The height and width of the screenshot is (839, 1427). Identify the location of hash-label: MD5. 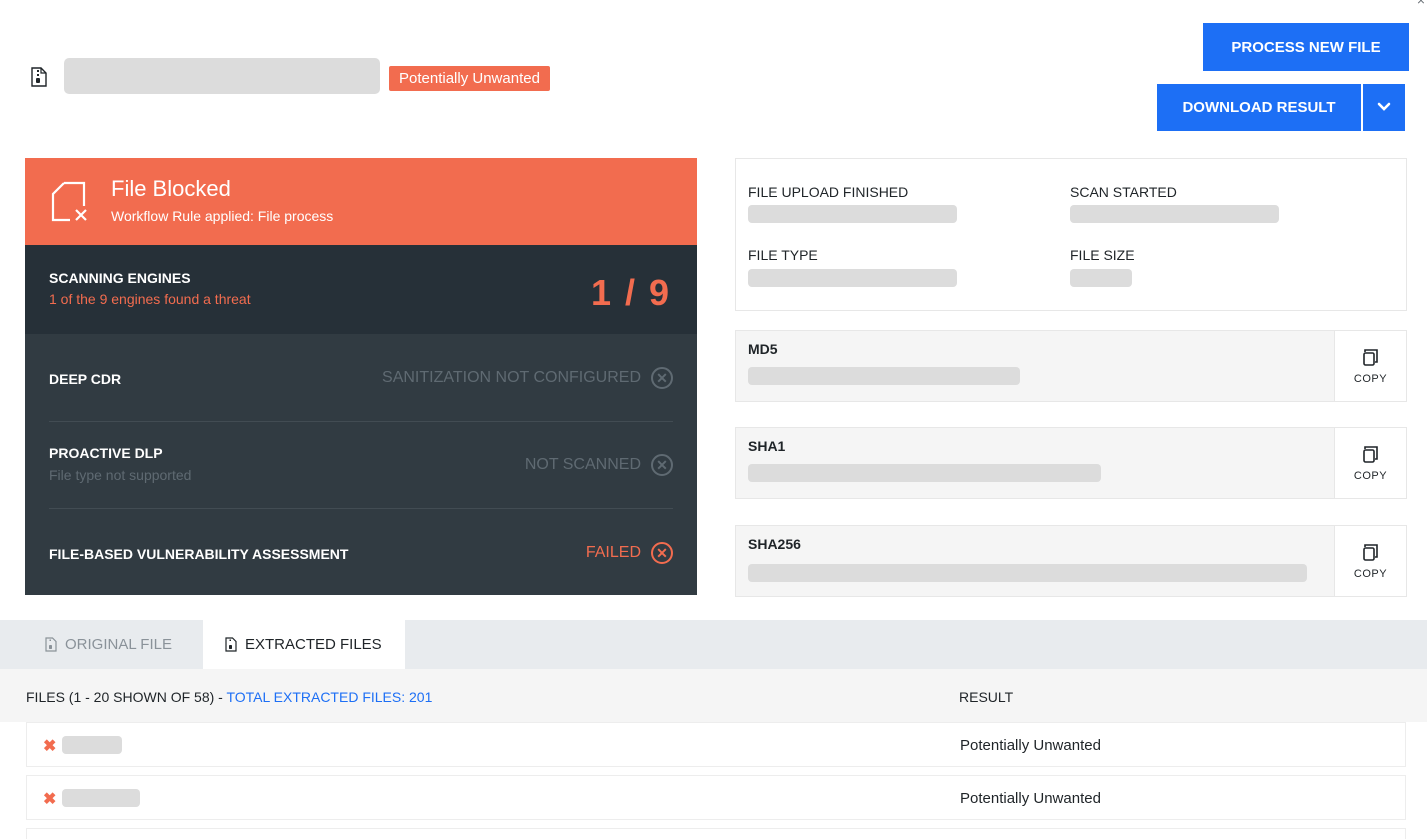
(763, 349).